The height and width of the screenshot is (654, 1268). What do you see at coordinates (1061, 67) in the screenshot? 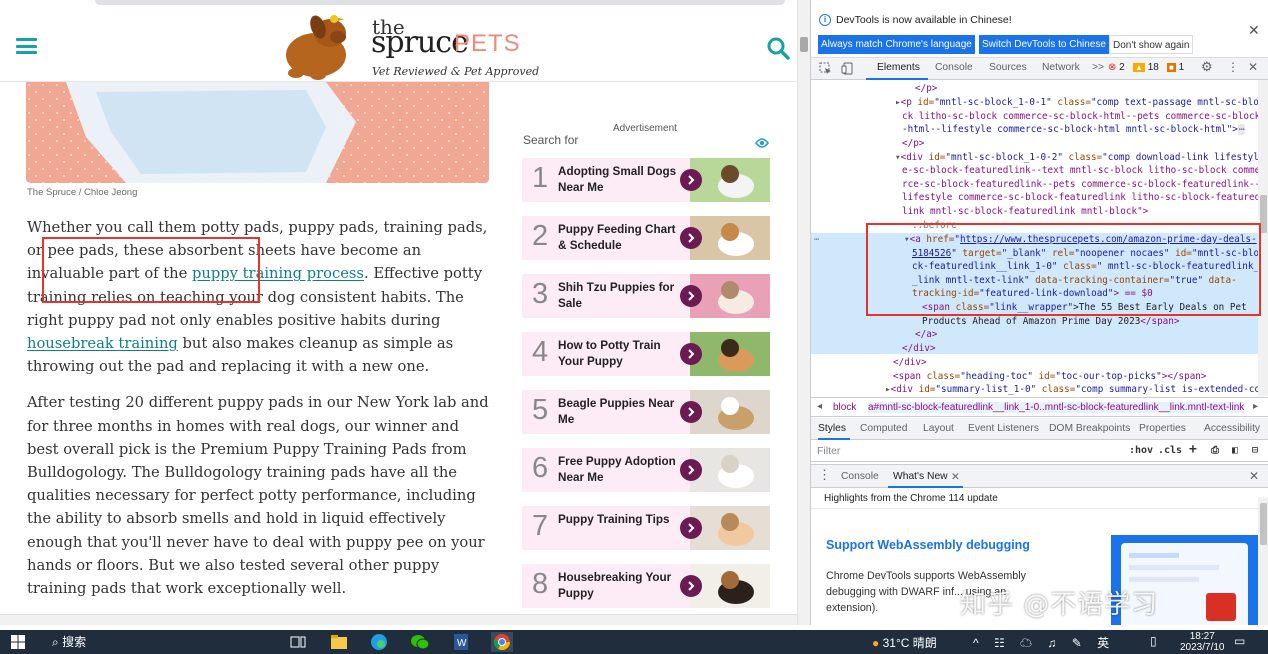
I see `tab-network: Network` at bounding box center [1061, 67].